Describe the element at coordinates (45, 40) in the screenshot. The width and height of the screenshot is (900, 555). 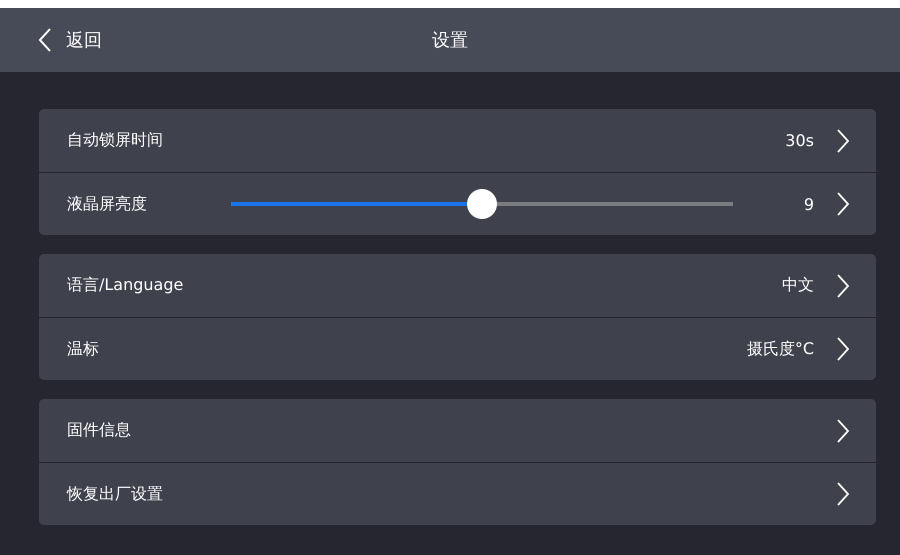
I see `chevron-left-icon` at that location.